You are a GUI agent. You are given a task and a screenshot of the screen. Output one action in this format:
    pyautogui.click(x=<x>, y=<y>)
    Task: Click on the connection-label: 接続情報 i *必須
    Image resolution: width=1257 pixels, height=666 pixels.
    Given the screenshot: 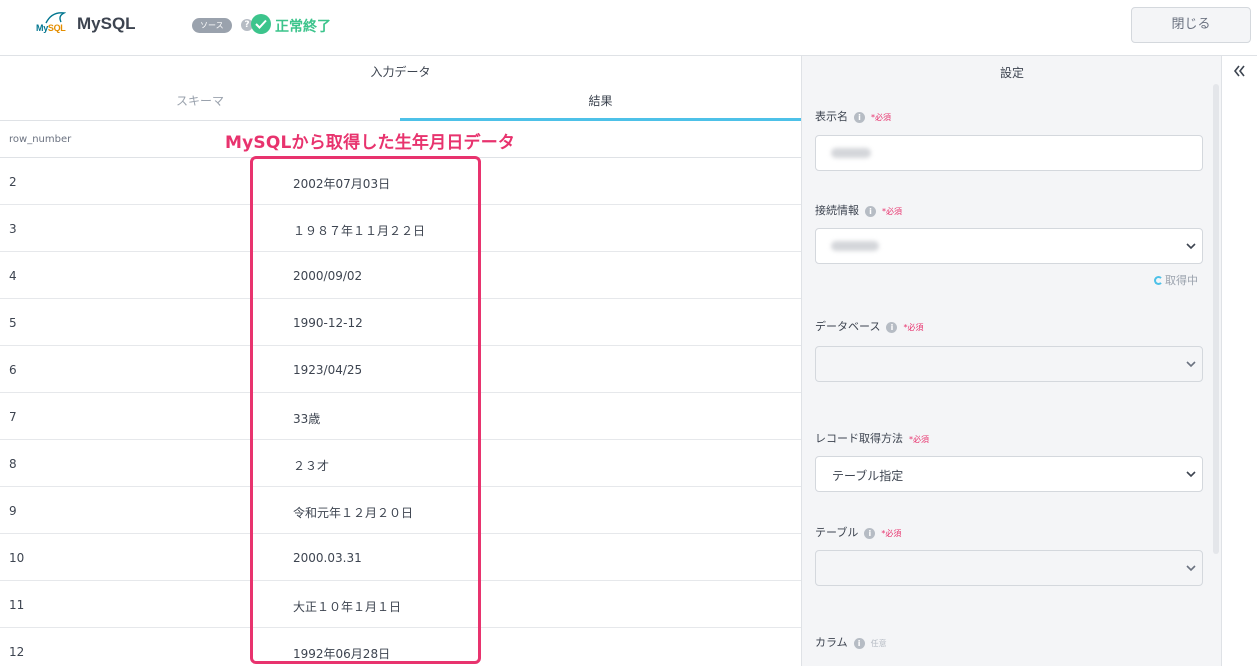 What is the action you would take?
    pyautogui.click(x=858, y=210)
    